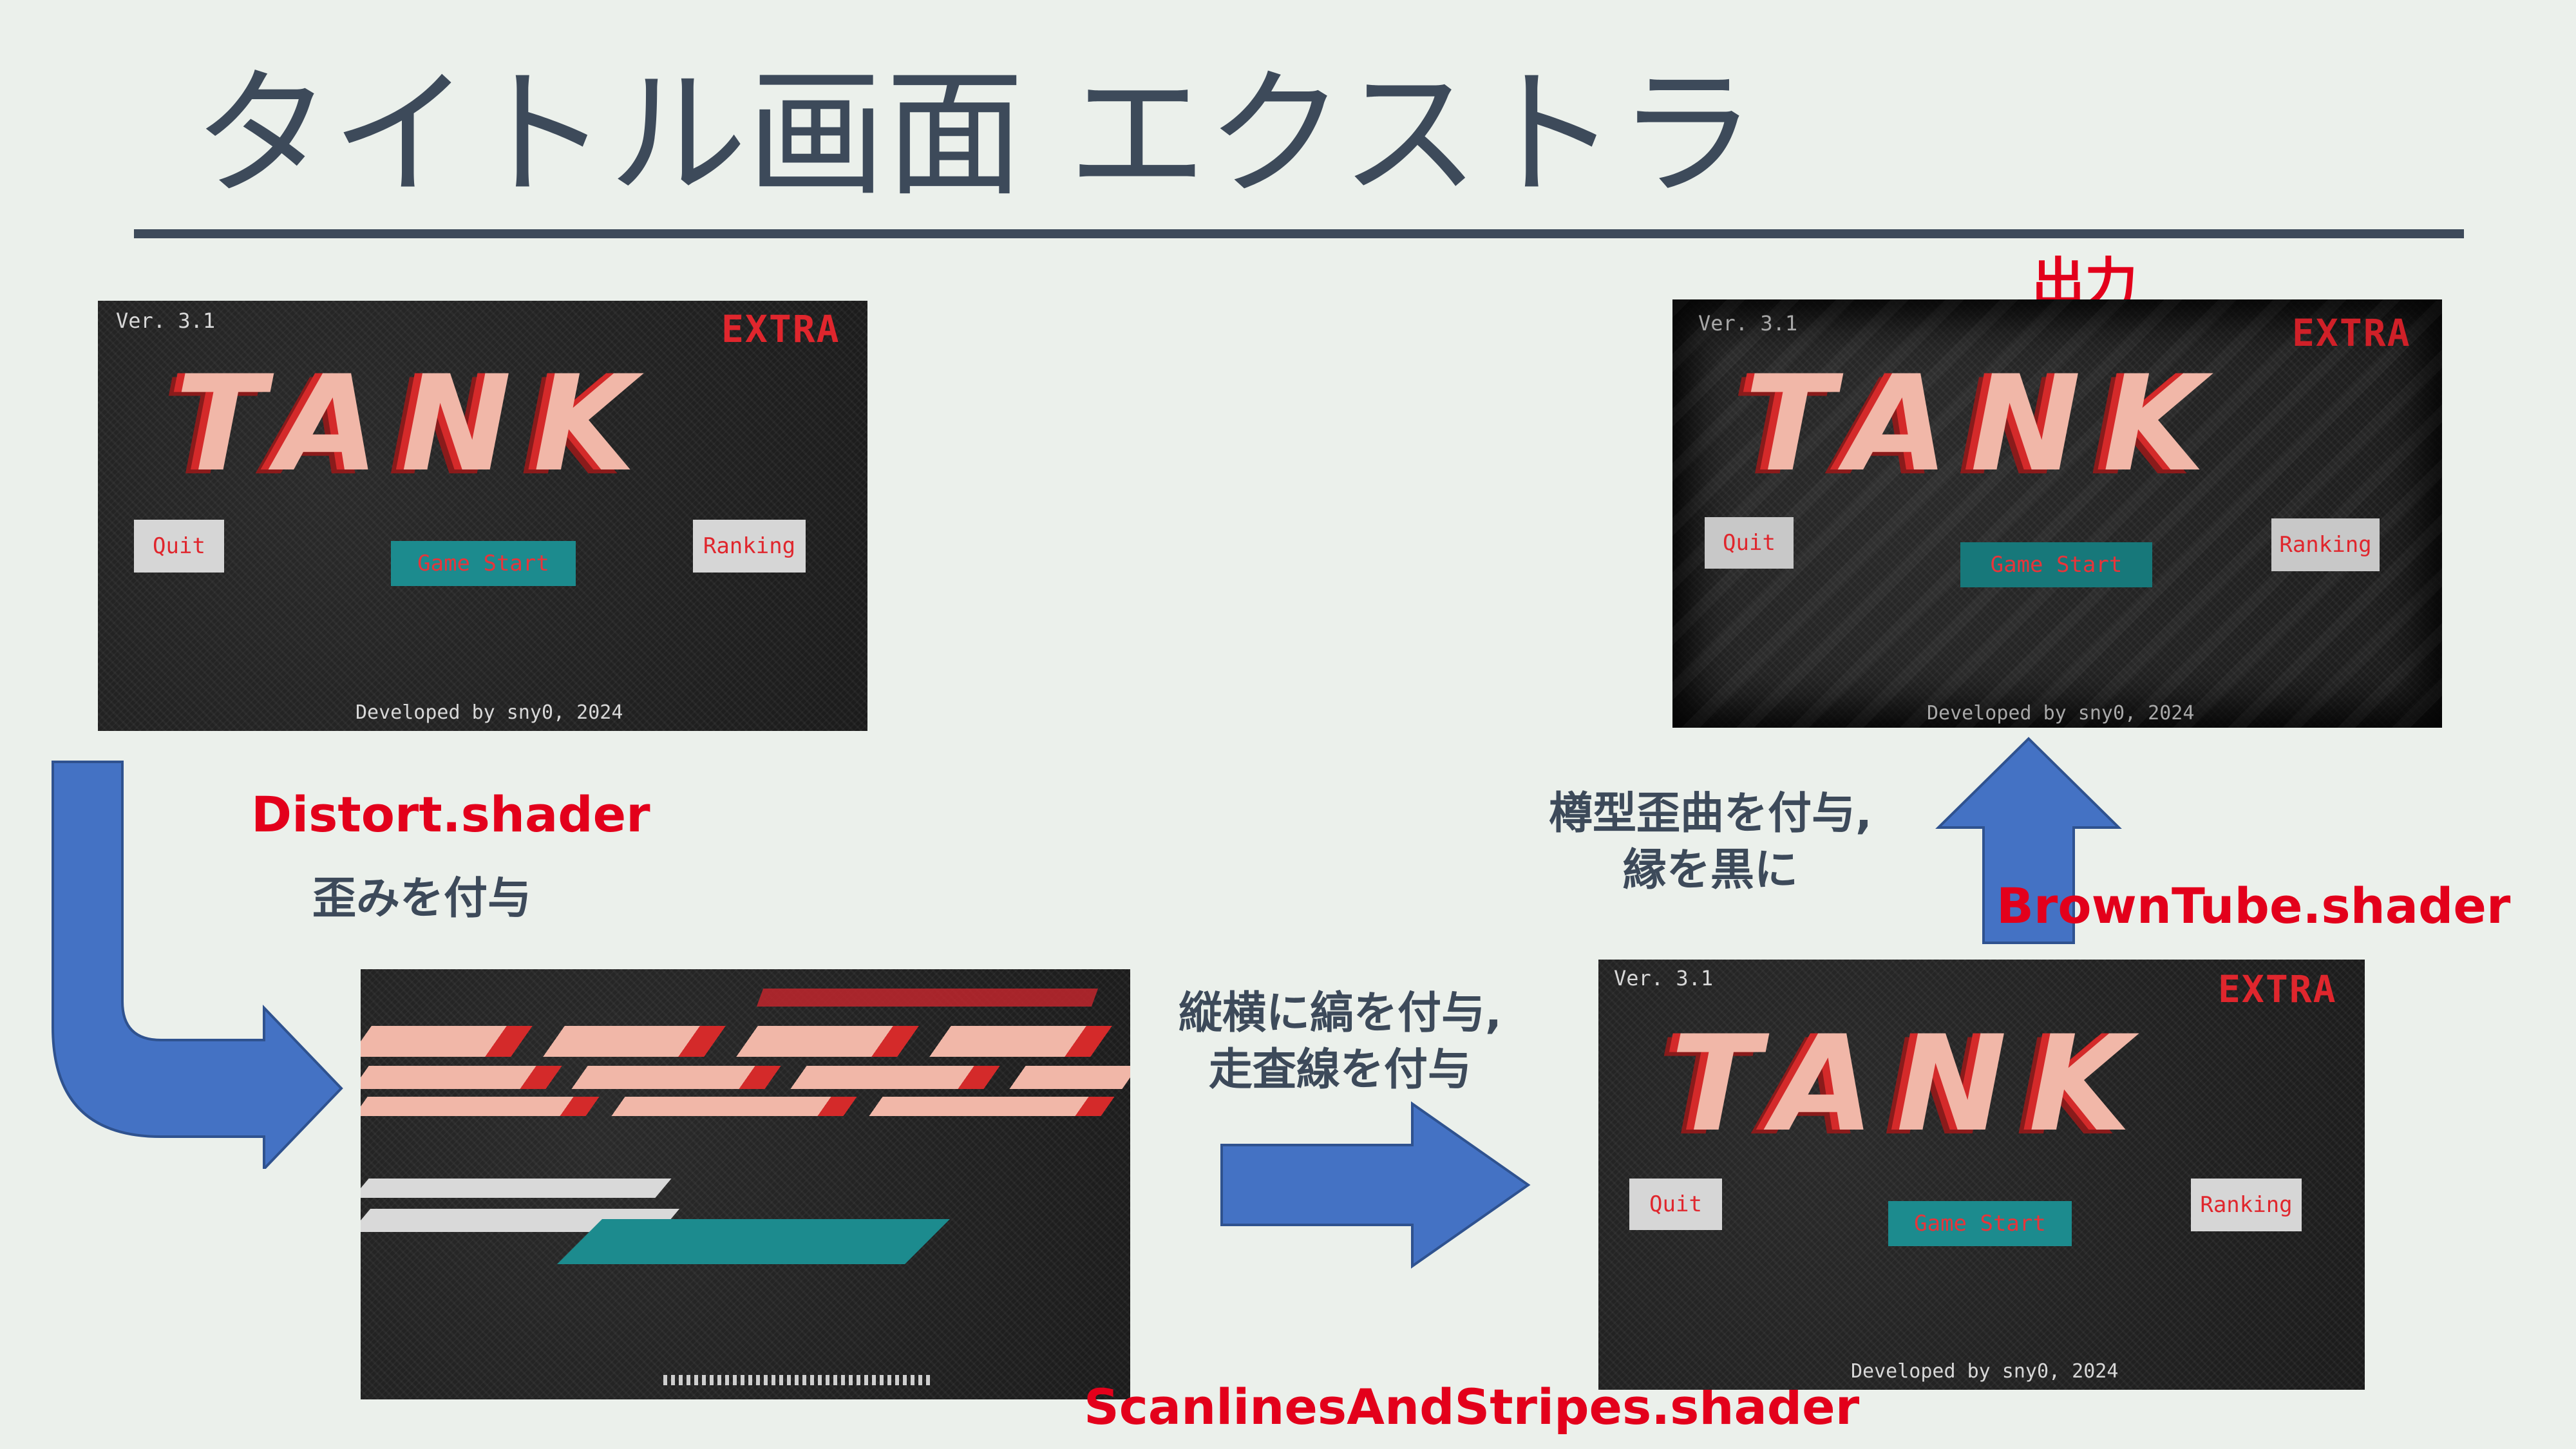  Describe the element at coordinates (1710, 843) in the screenshot. I see `browntube-description: 樽型歪曲を付与, 縁を黒に` at that location.